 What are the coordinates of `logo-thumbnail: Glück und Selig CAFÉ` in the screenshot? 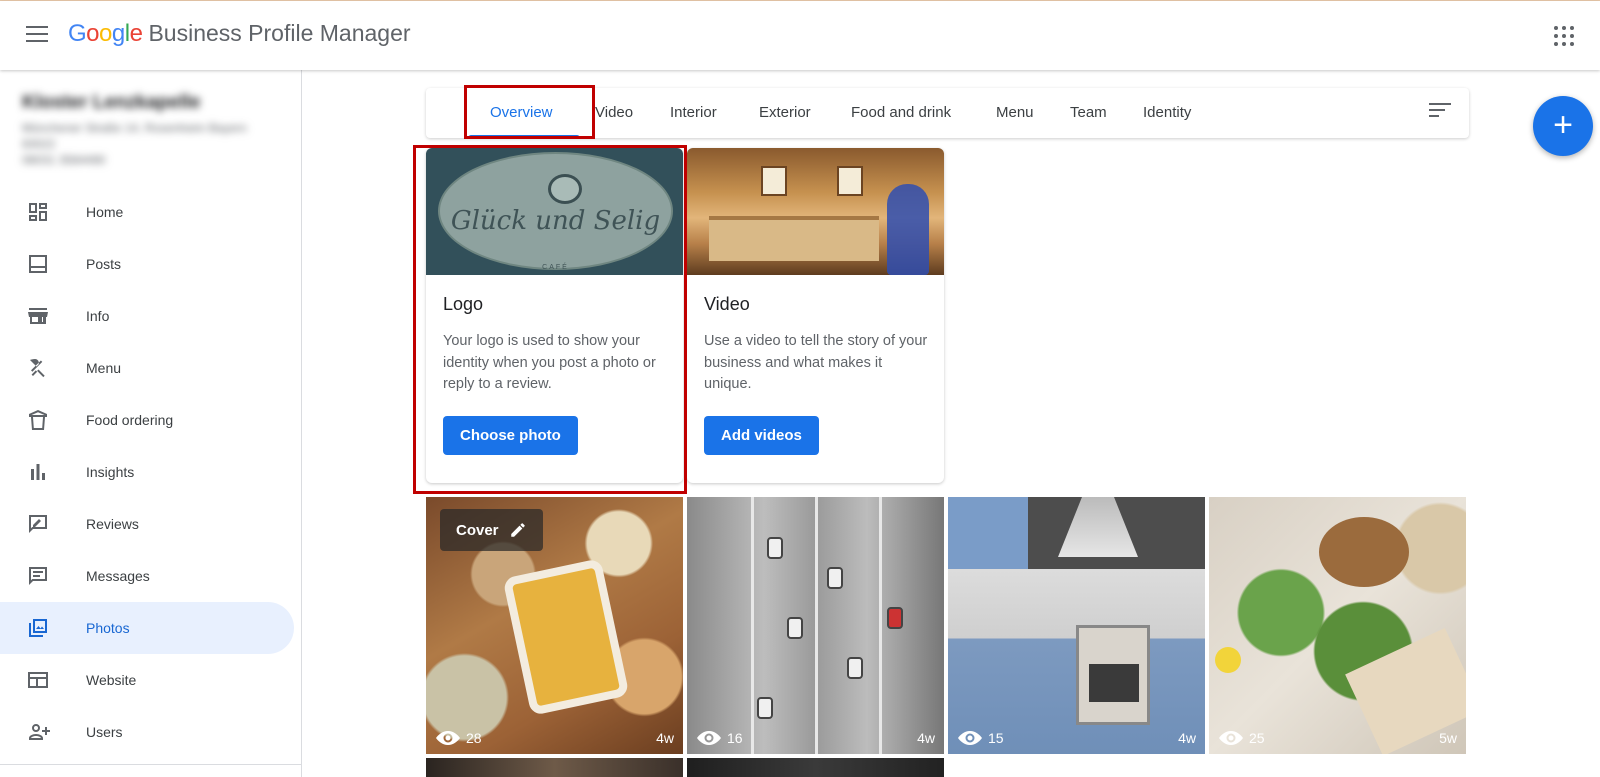 It's located at (554, 211).